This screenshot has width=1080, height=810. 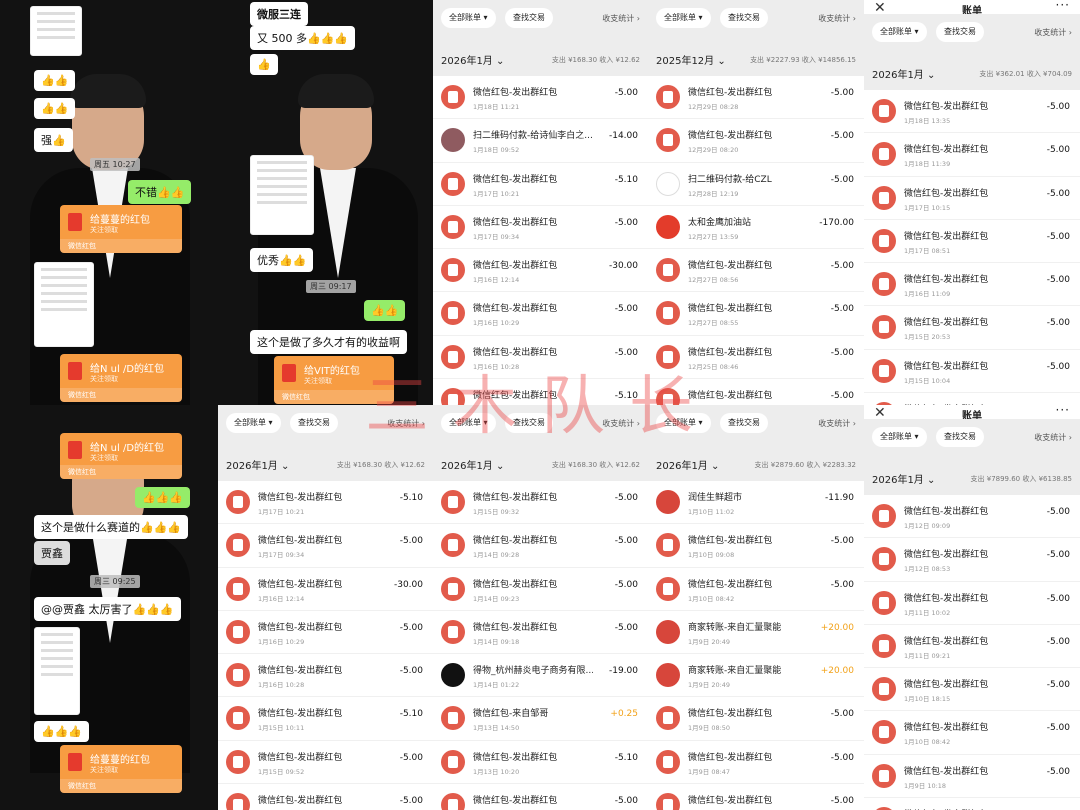 I want to click on transaction-row: 微信红包-发出群红包 1月15日 09:32 -5.00, so click(x=540, y=503).